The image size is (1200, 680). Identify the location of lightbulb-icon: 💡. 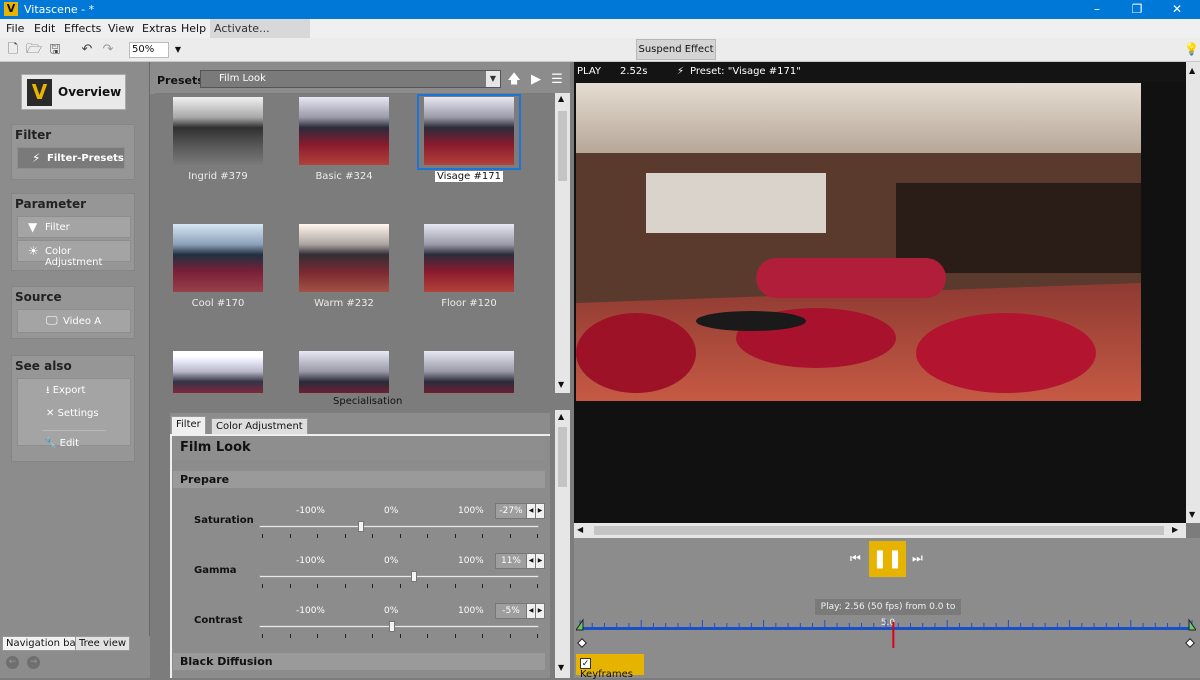
(1191, 49).